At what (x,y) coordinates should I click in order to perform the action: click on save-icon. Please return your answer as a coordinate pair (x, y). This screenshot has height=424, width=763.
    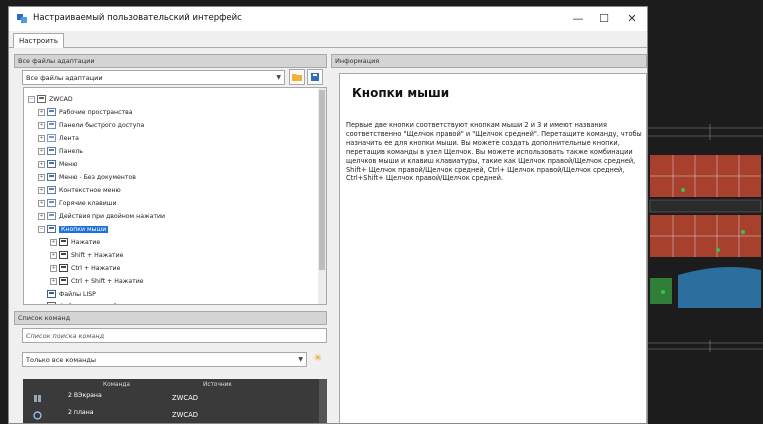
    Looking at the image, I should click on (315, 77).